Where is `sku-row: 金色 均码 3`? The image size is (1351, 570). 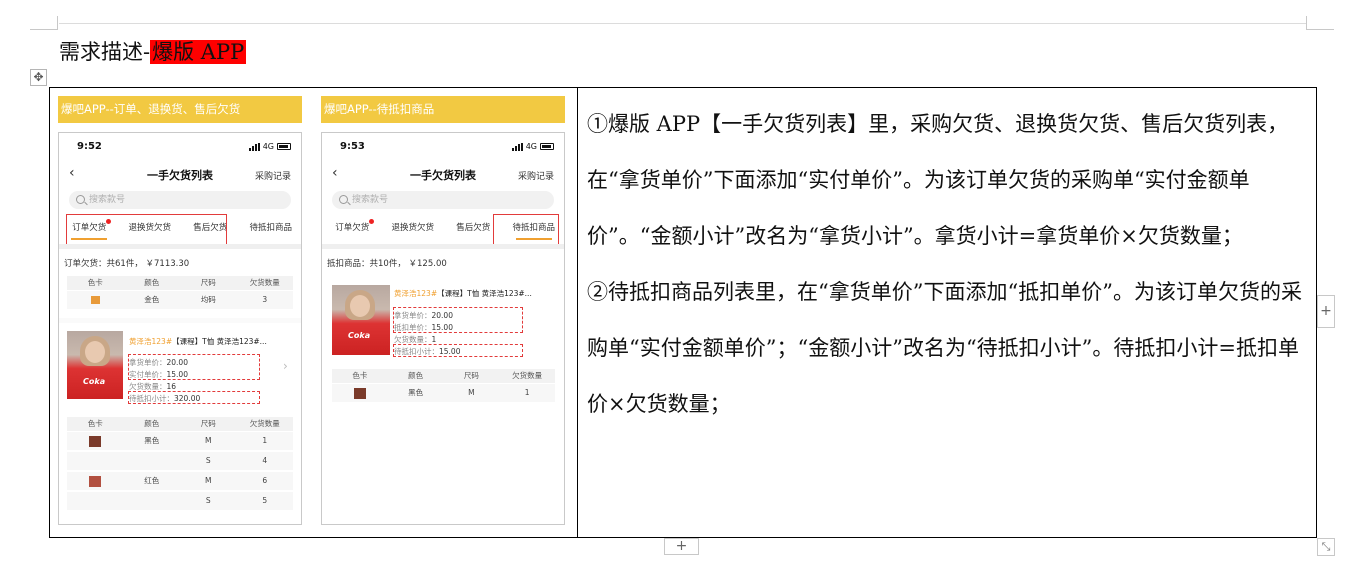 sku-row: 金色 均码 3 is located at coordinates (180, 300).